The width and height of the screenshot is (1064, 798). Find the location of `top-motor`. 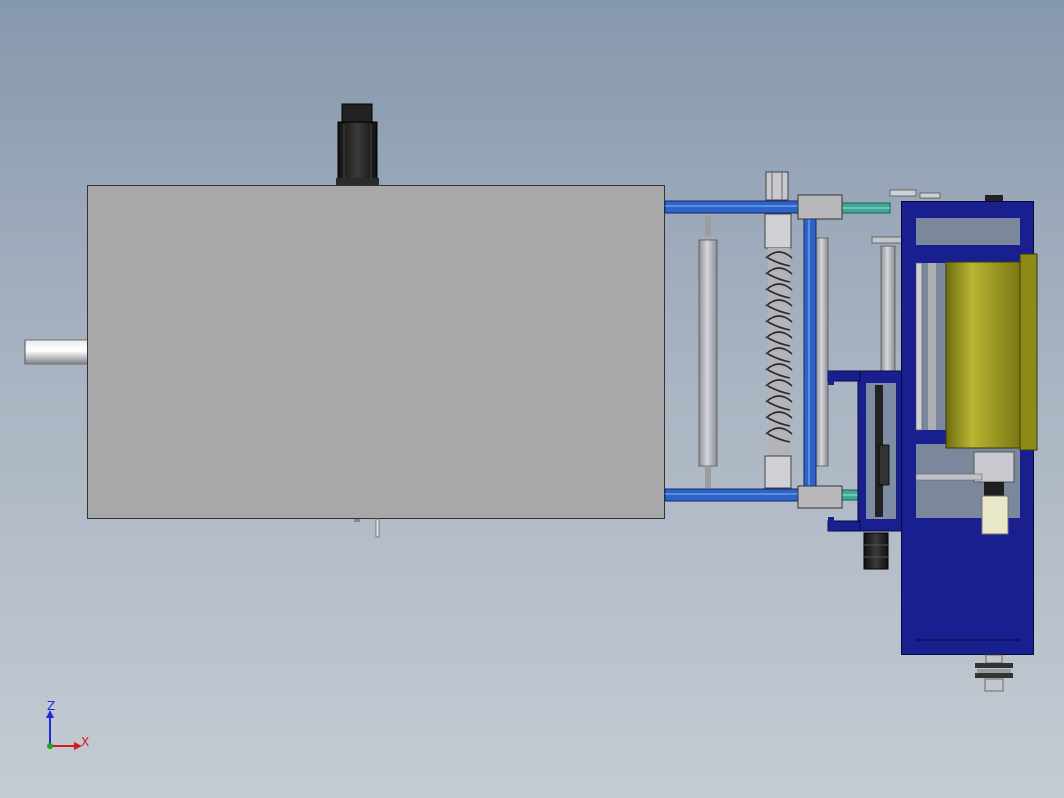

top-motor is located at coordinates (357, 144).